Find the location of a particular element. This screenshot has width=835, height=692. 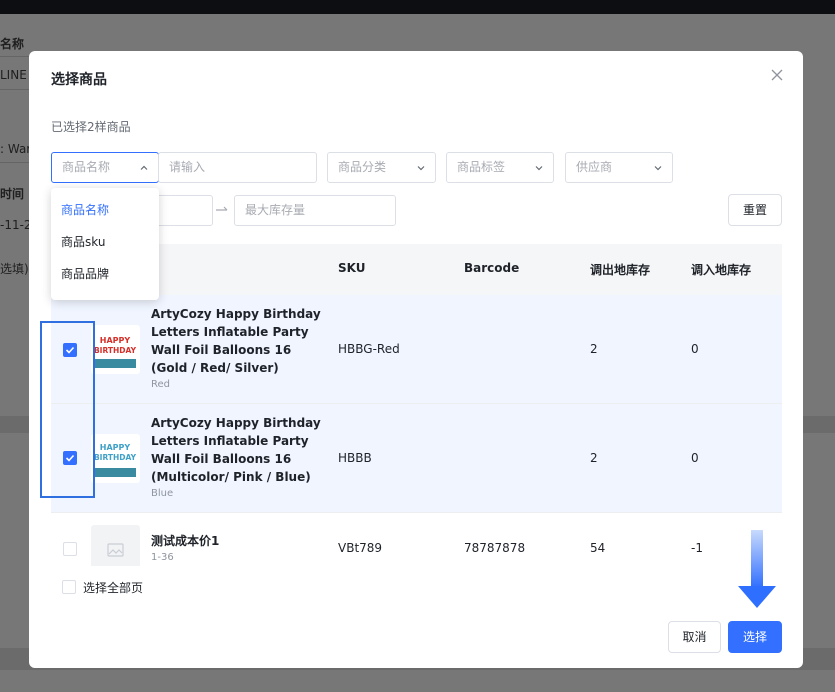

max-stock-placeholder: 最大库存量 is located at coordinates (275, 210).